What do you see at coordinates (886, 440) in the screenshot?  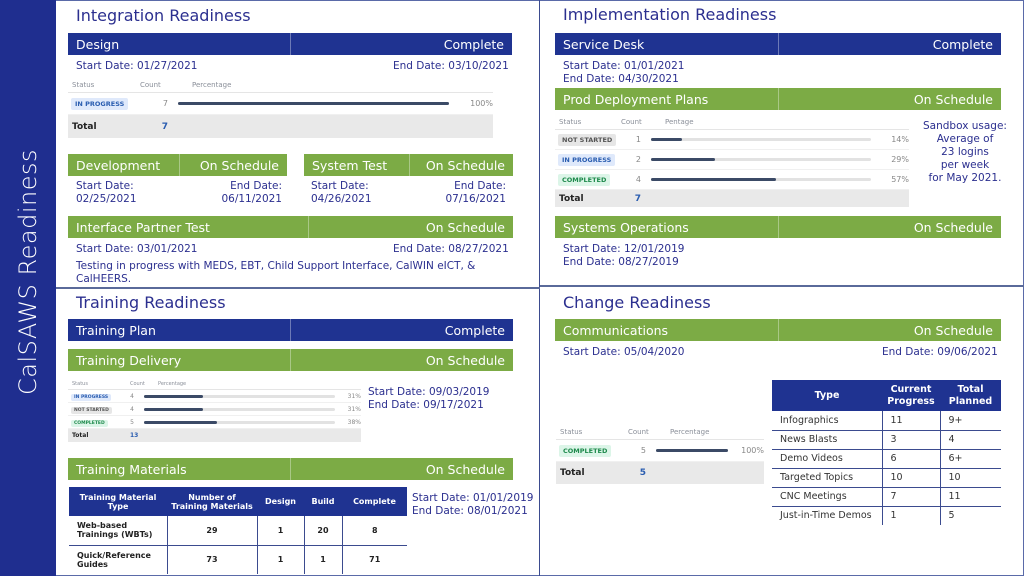 I see `table-row: News Blasts 3 4` at bounding box center [886, 440].